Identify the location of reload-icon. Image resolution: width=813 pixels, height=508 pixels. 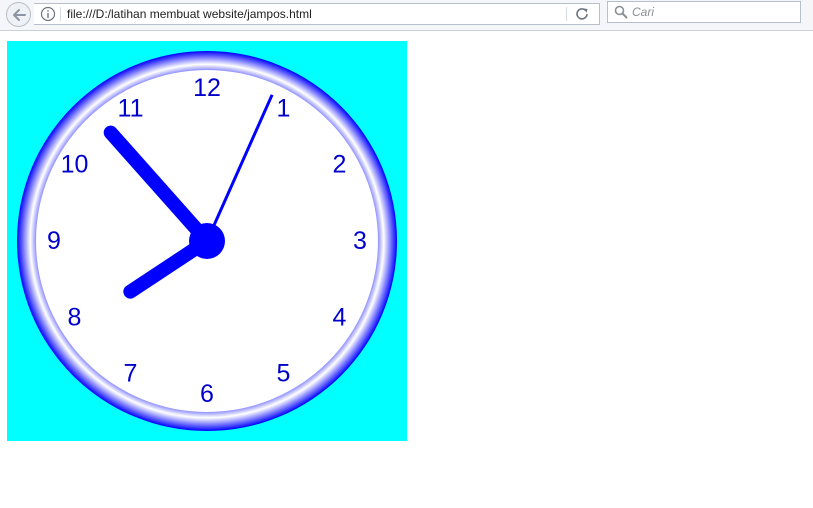
(583, 14).